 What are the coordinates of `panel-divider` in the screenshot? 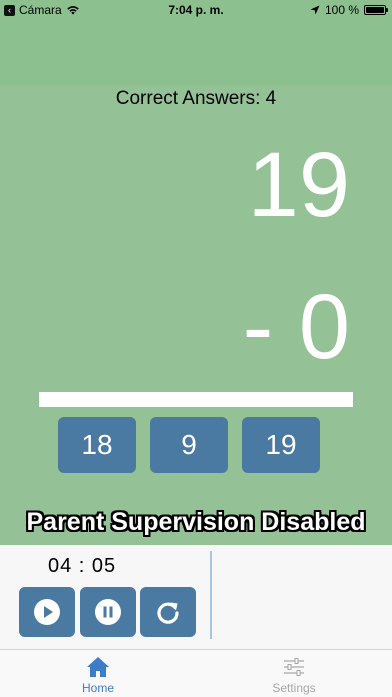 It's located at (211, 595).